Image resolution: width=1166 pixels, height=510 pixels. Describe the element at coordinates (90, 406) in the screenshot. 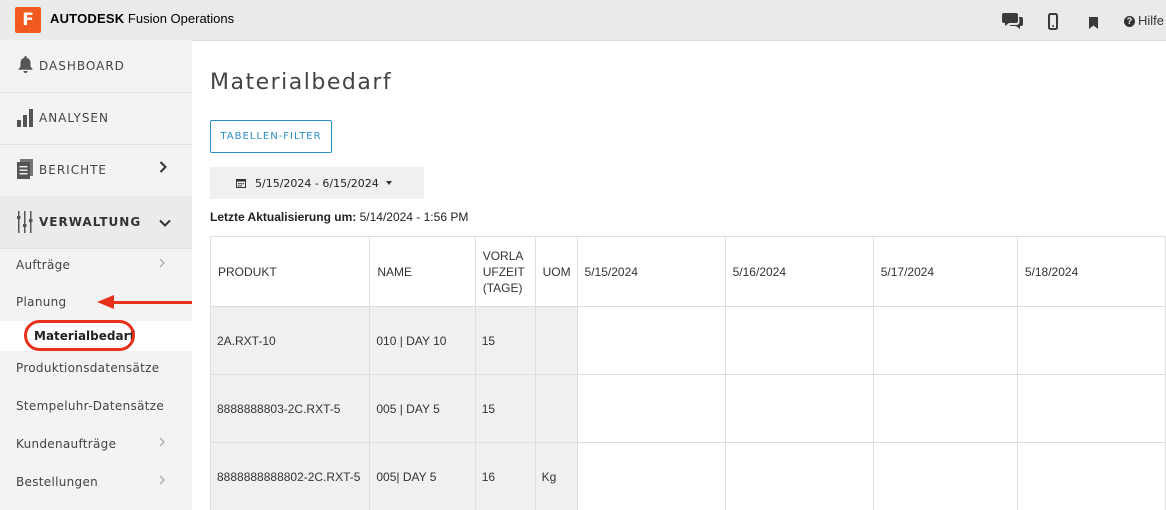

I see `sidebar-item-label: Stempeluhr-Datensätze` at that location.